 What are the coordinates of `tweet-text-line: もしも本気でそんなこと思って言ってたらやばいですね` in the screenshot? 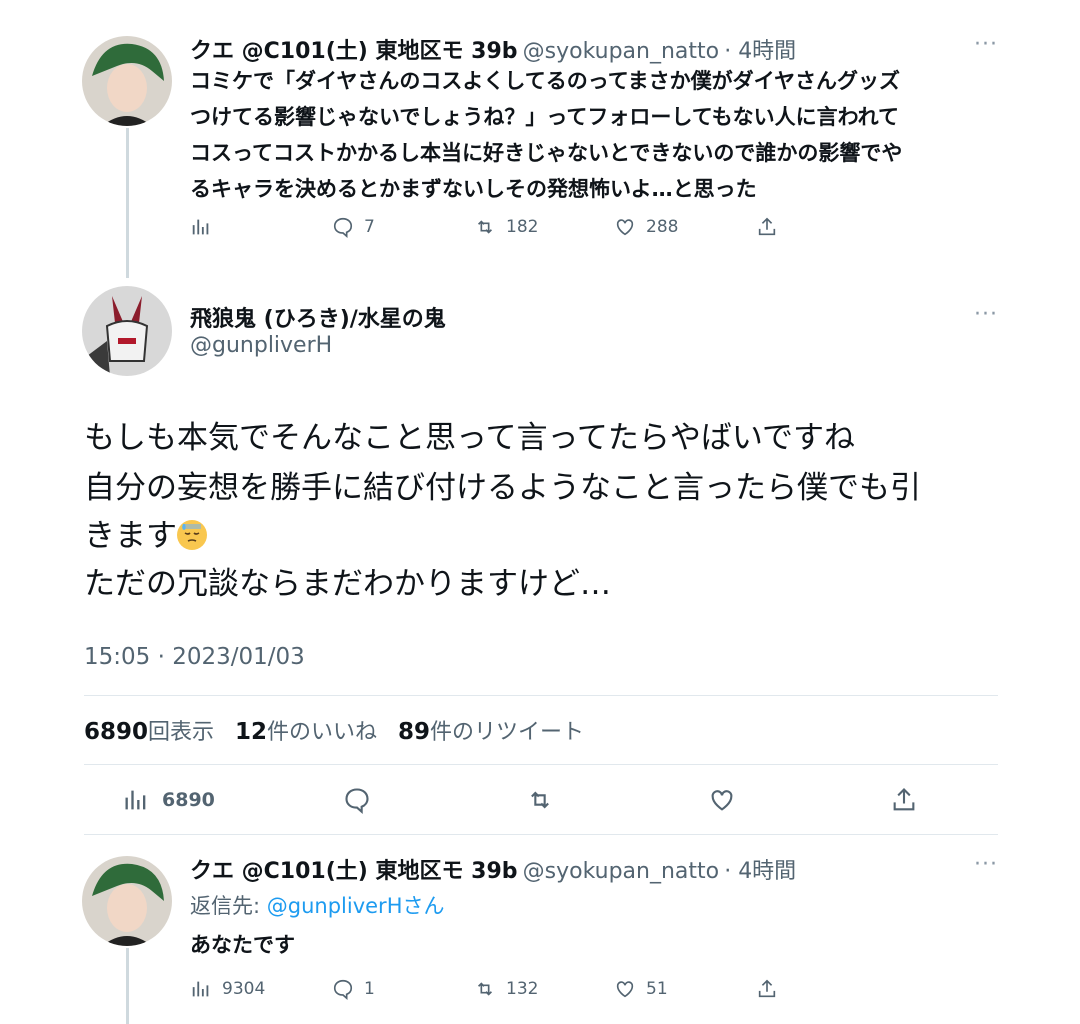 It's located at (469, 438).